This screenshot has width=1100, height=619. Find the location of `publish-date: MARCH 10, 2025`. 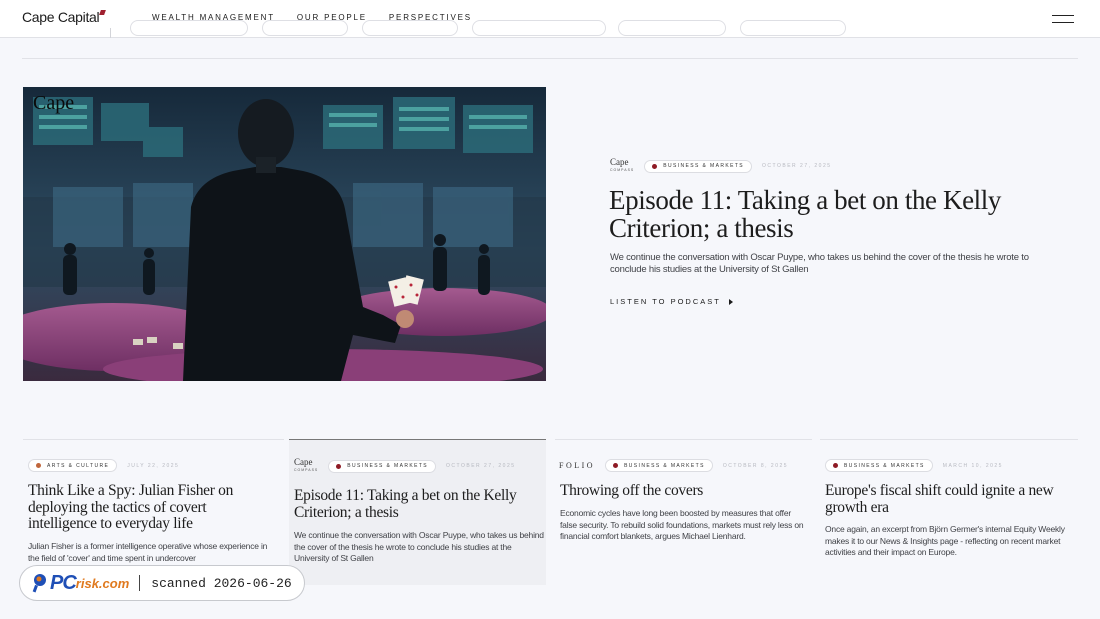

publish-date: MARCH 10, 2025 is located at coordinates (972, 465).